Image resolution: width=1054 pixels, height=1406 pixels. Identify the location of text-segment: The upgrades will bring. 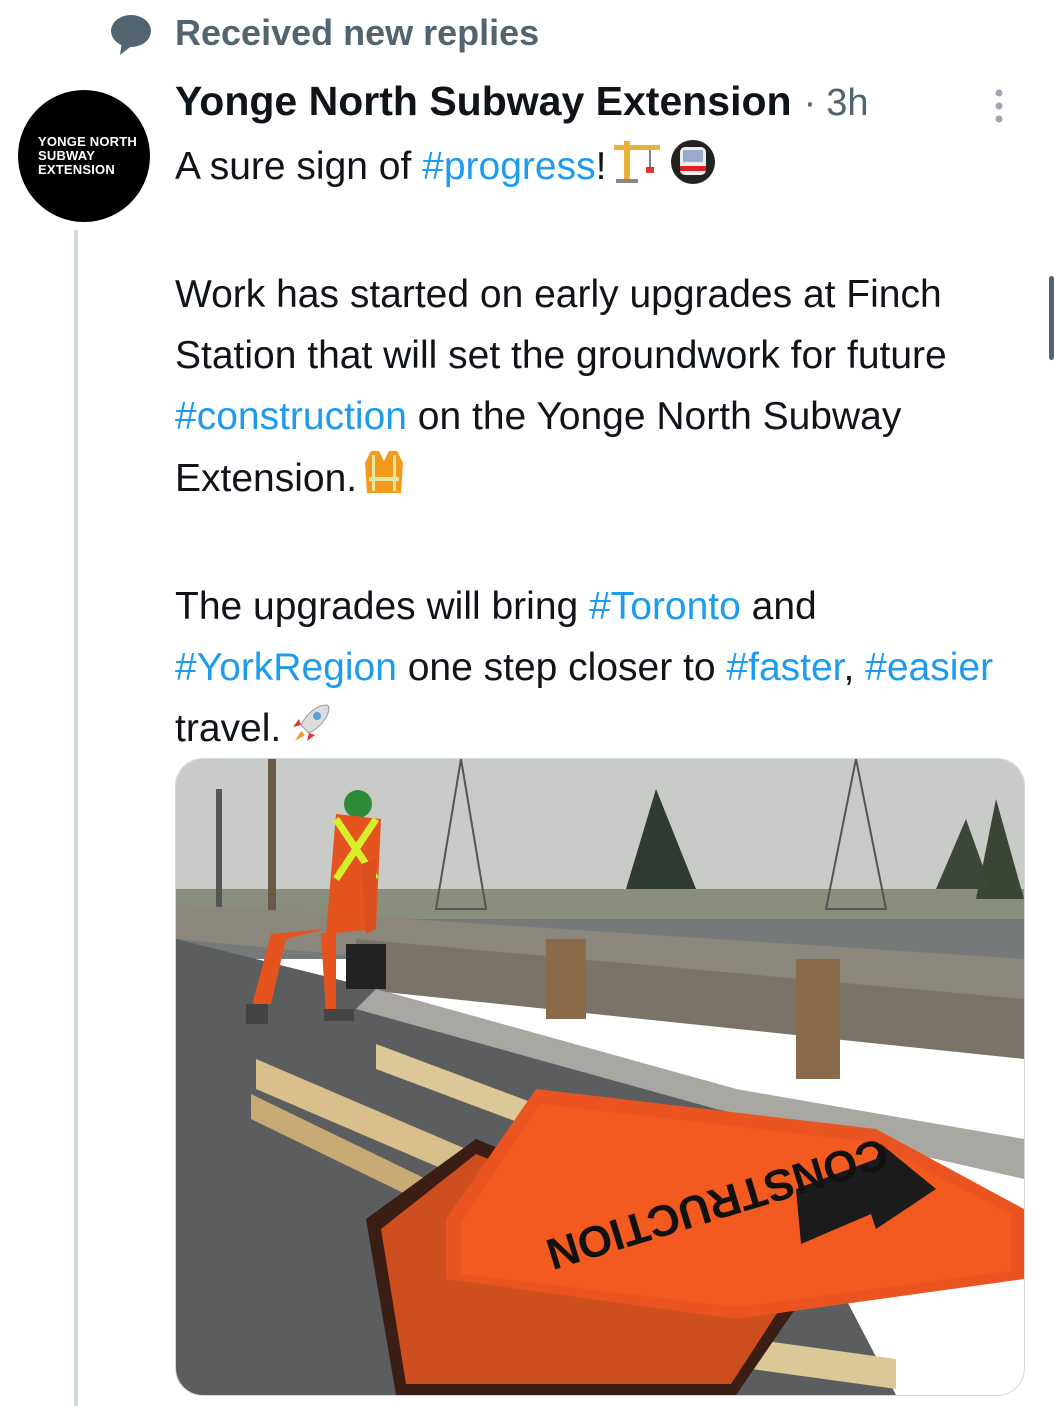
(382, 606).